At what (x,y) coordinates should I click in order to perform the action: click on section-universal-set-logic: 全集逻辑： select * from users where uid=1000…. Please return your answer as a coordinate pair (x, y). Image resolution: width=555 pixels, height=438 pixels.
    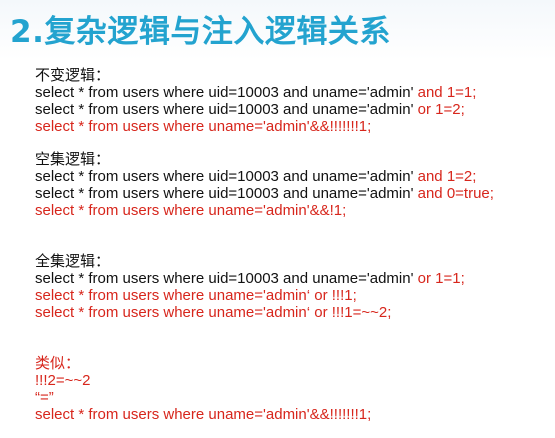
    Looking at the image, I should click on (292, 286).